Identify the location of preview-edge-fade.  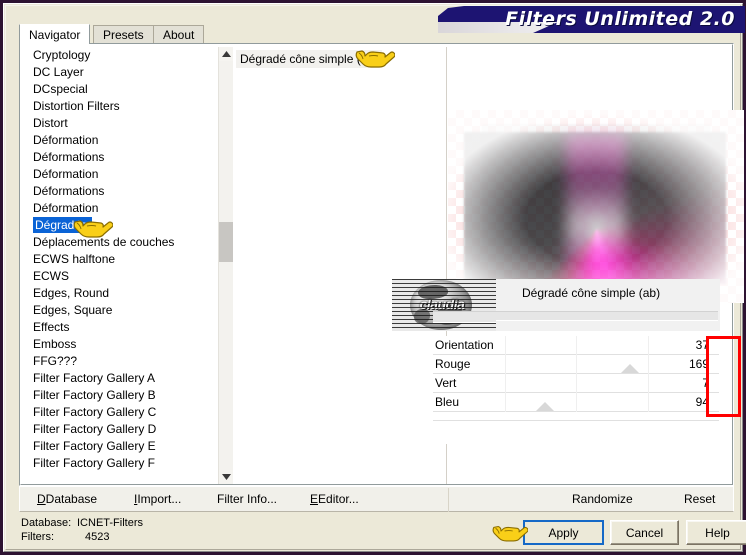
(596, 206).